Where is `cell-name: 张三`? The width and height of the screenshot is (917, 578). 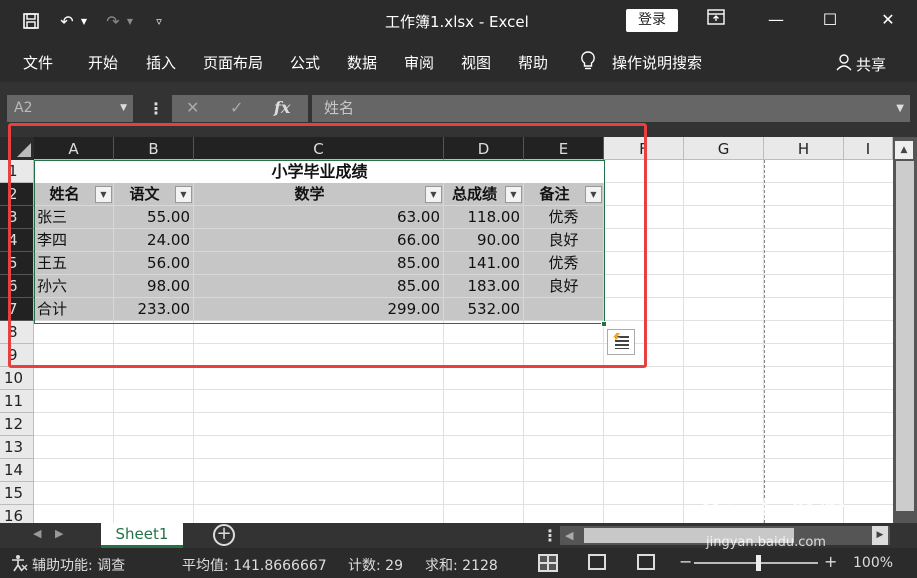 cell-name: 张三 is located at coordinates (74, 217).